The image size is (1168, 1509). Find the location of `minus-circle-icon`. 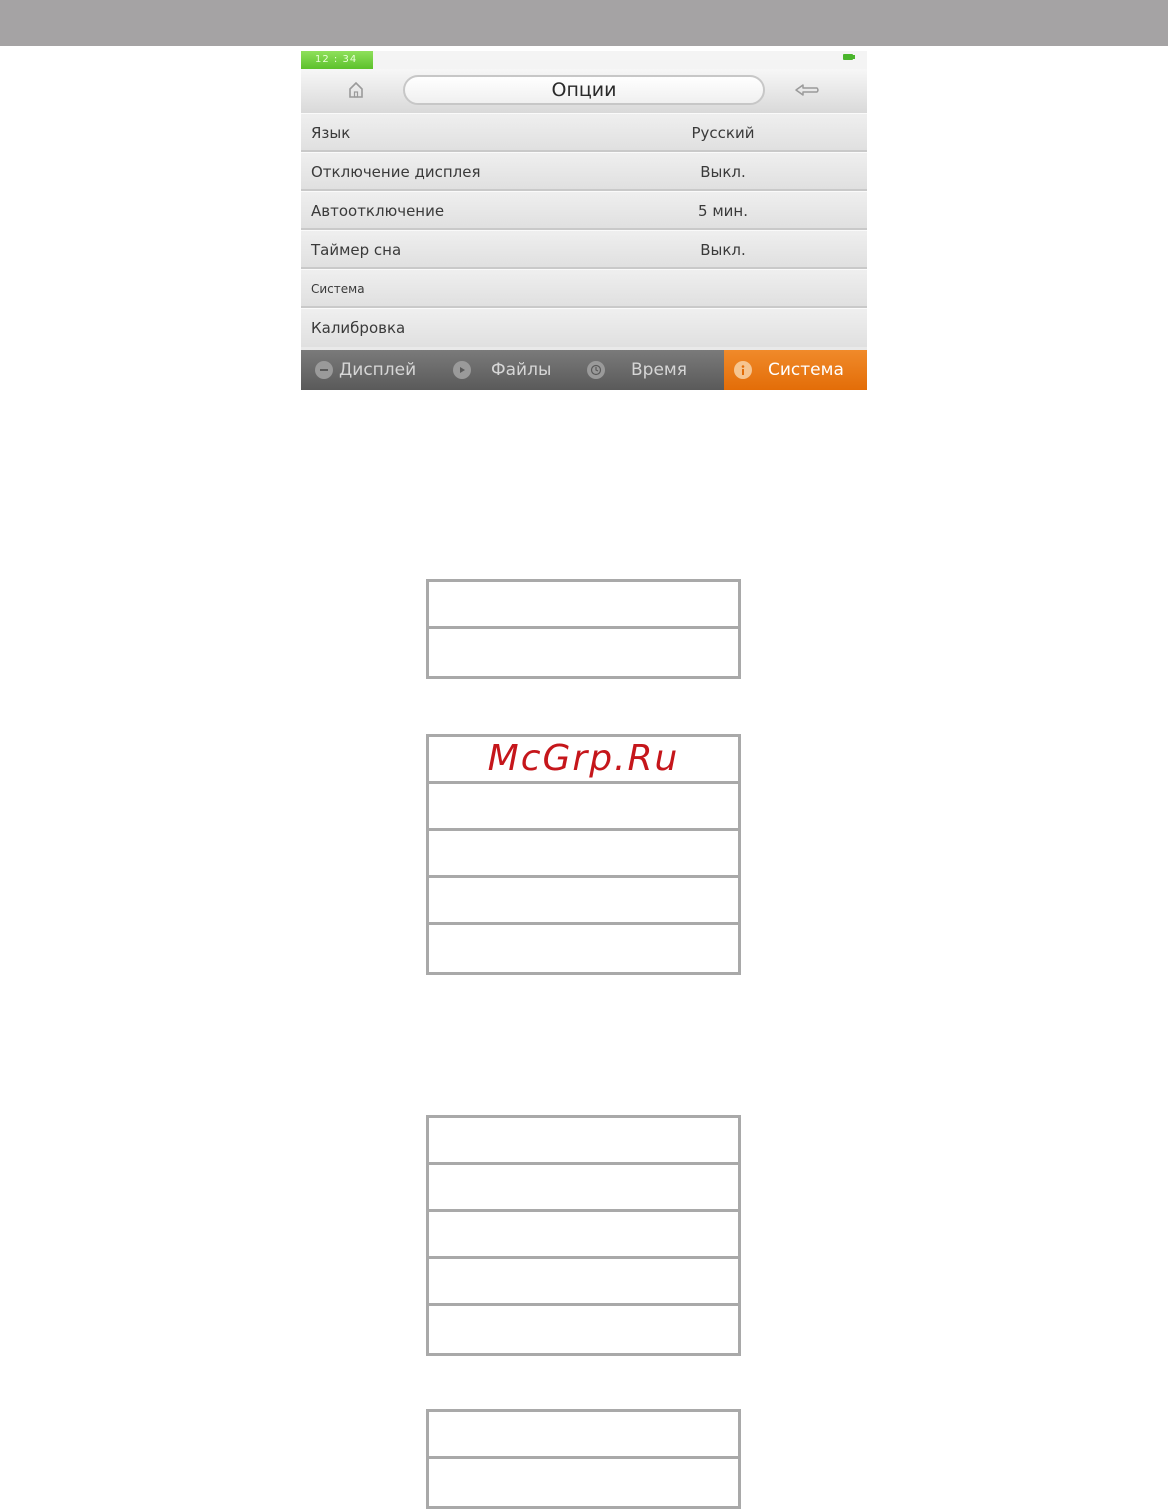

minus-circle-icon is located at coordinates (324, 370).